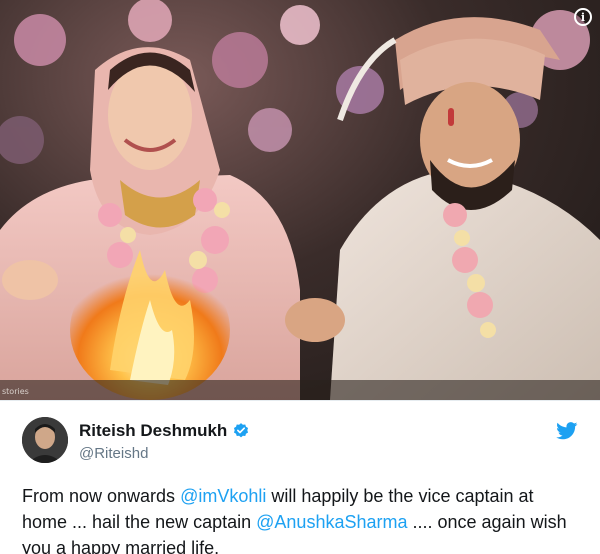  What do you see at coordinates (567, 431) in the screenshot?
I see `twitter-bird-icon` at bounding box center [567, 431].